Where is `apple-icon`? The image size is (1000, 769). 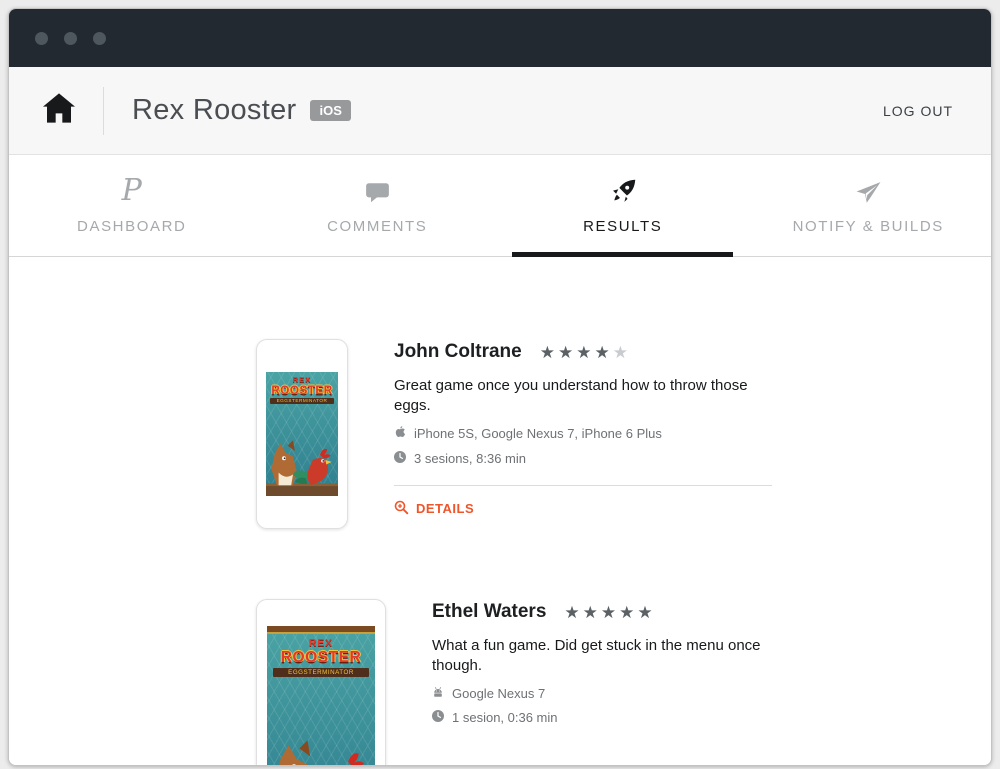 apple-icon is located at coordinates (400, 433).